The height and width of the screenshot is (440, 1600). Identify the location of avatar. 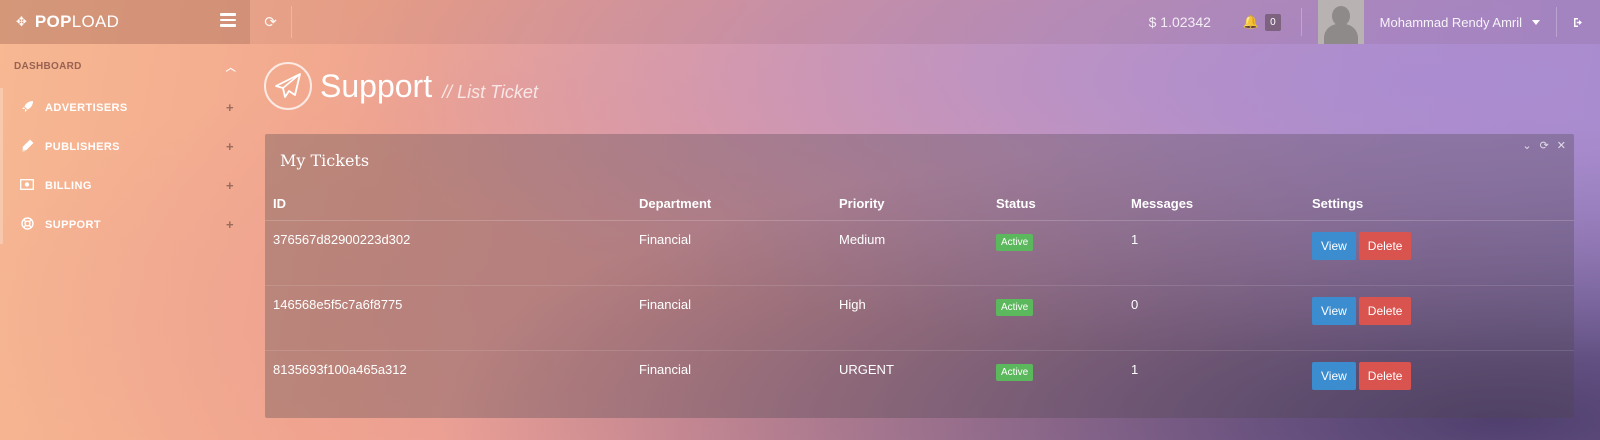
(1340, 22).